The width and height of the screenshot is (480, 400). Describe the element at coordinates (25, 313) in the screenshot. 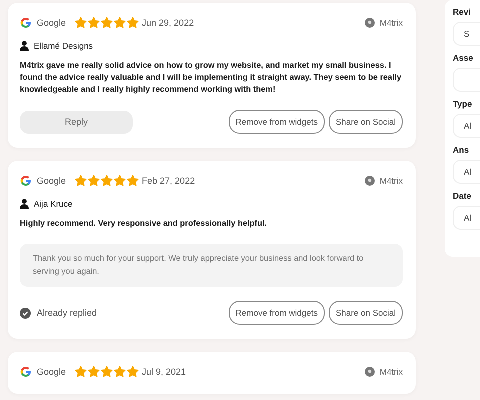

I see `check-circle-icon` at that location.